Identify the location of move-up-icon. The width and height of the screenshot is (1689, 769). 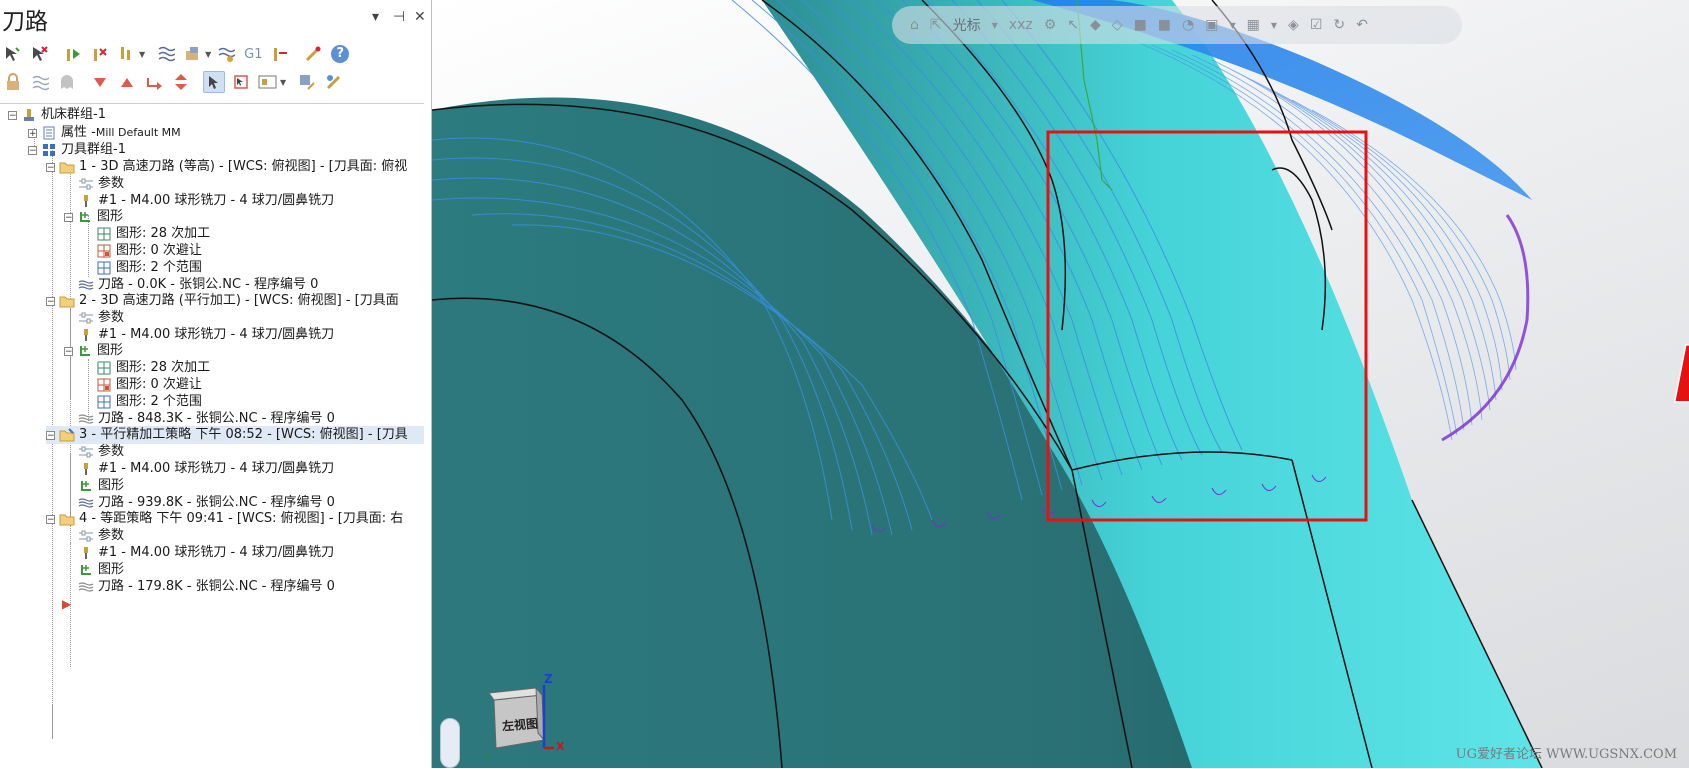
(127, 82).